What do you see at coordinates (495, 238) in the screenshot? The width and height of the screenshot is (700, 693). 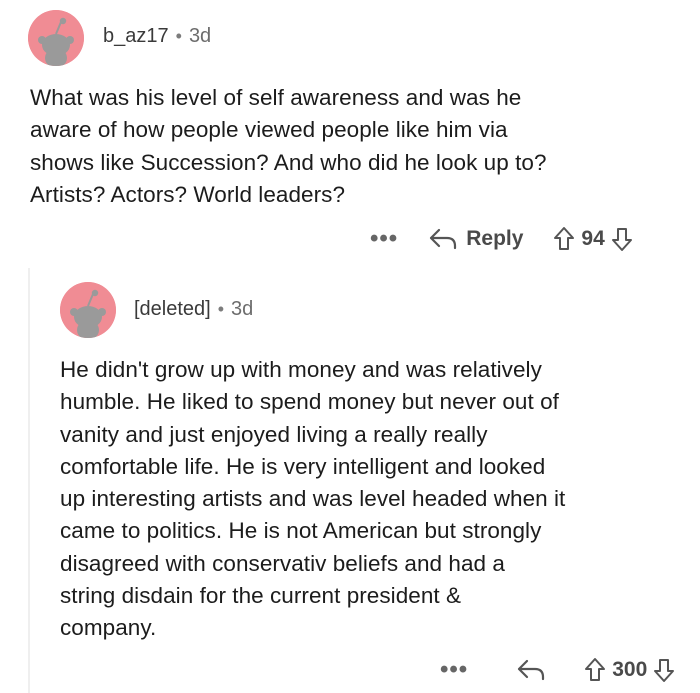 I see `reply-label: Reply` at bounding box center [495, 238].